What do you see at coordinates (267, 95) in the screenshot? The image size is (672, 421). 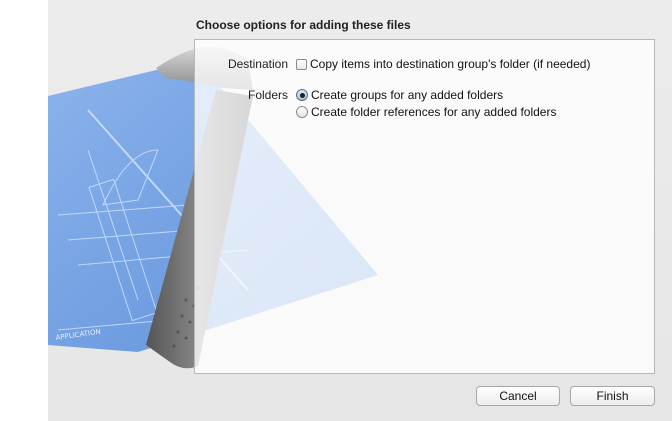 I see `folders-label: Folders` at bounding box center [267, 95].